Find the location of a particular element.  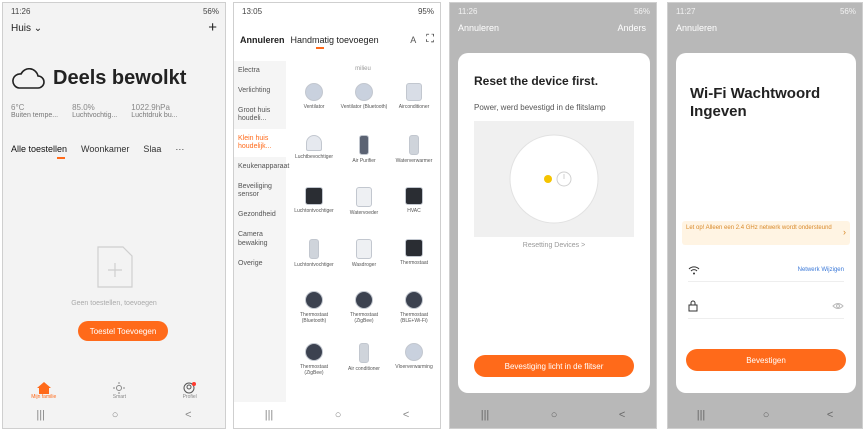

scan-icon: ⛶ is located at coordinates (430, 39).